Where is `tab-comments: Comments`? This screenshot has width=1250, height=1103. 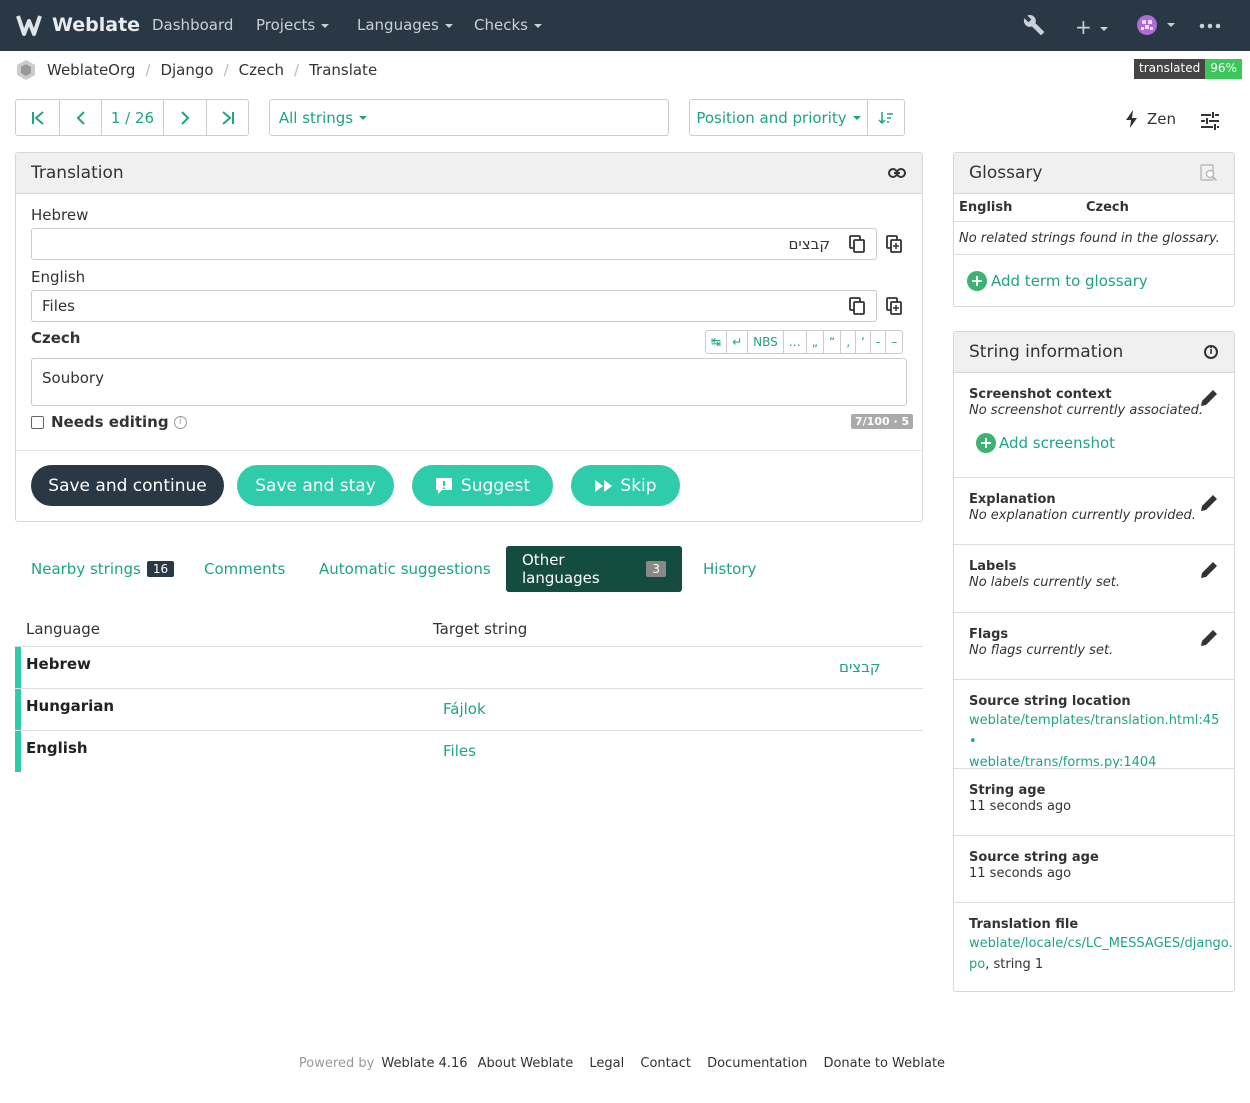 tab-comments: Comments is located at coordinates (244, 569).